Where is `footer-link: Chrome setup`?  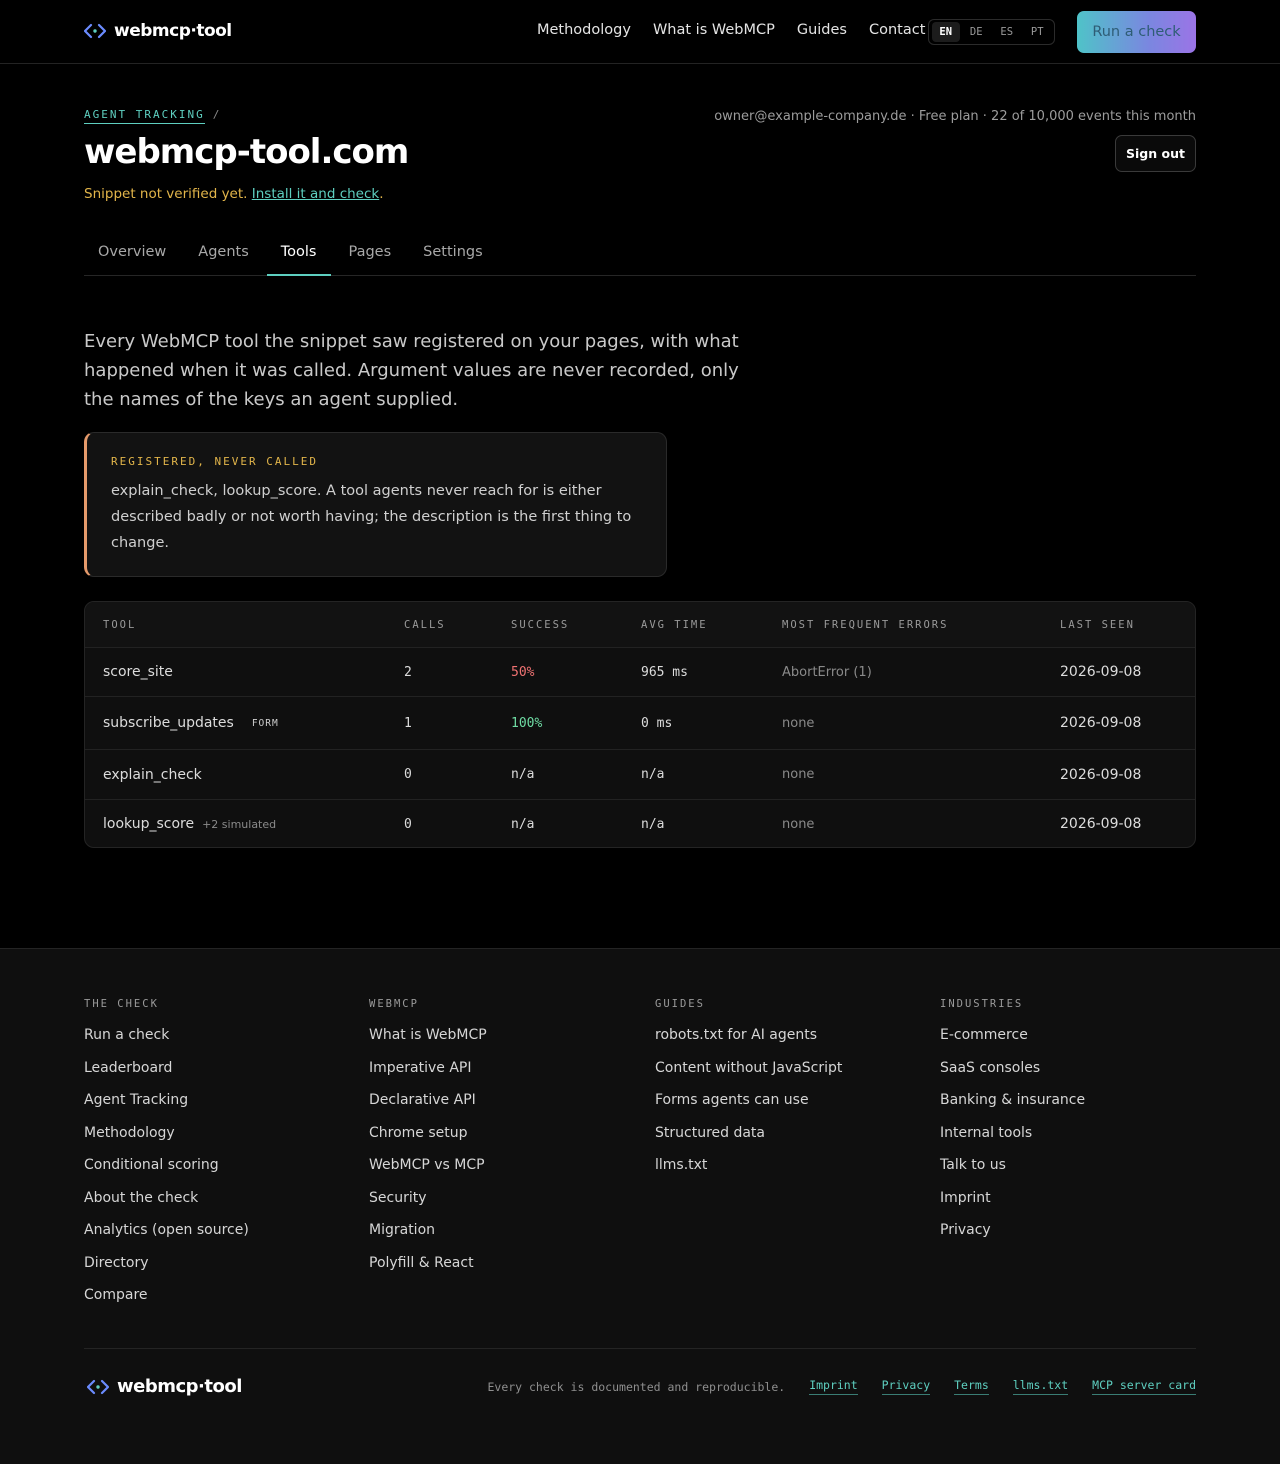 footer-link: Chrome setup is located at coordinates (428, 1139).